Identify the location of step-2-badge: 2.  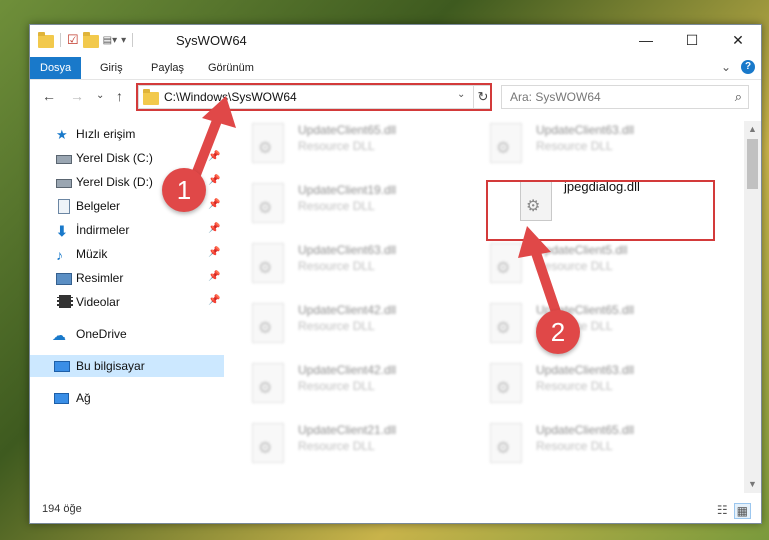
(558, 332).